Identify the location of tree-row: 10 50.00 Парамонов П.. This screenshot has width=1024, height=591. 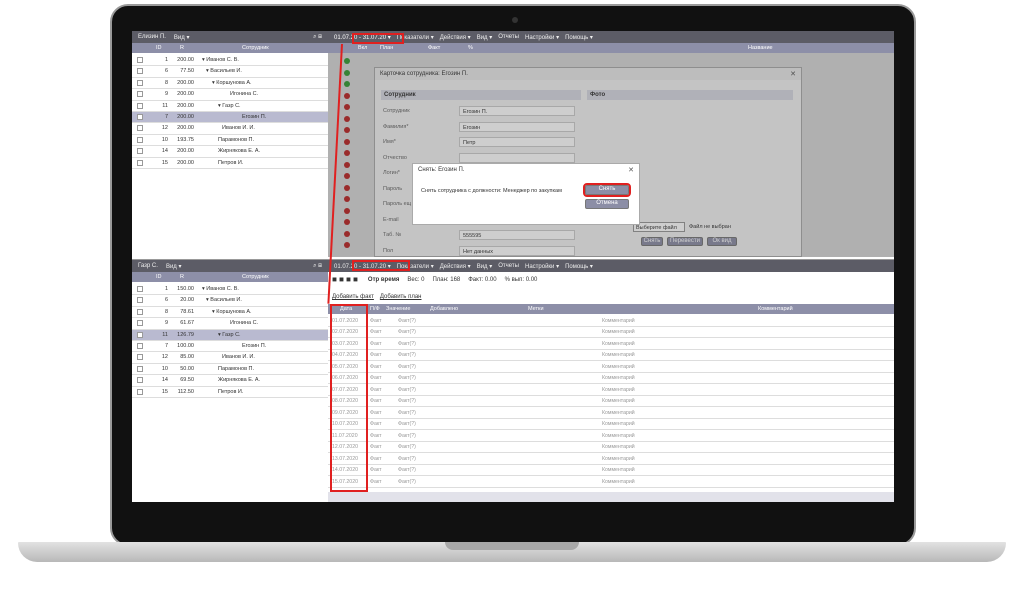
(230, 370).